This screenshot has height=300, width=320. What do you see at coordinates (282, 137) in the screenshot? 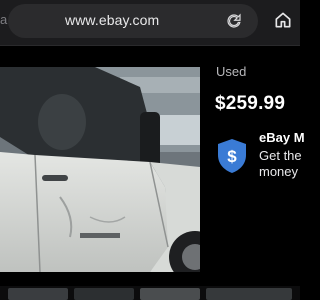
I see `money-back-guarantee-title: eBay M` at bounding box center [282, 137].